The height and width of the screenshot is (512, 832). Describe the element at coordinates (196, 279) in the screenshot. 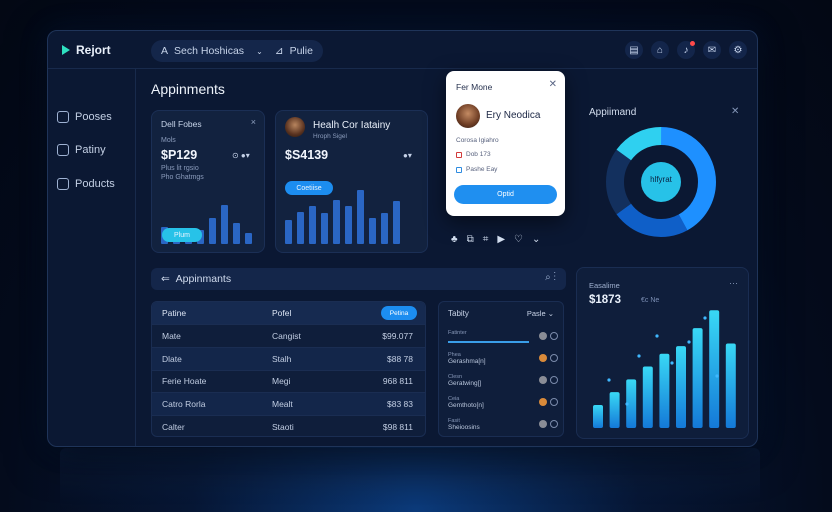

I see `filter-bar-label: ⇐ Appinmants` at that location.